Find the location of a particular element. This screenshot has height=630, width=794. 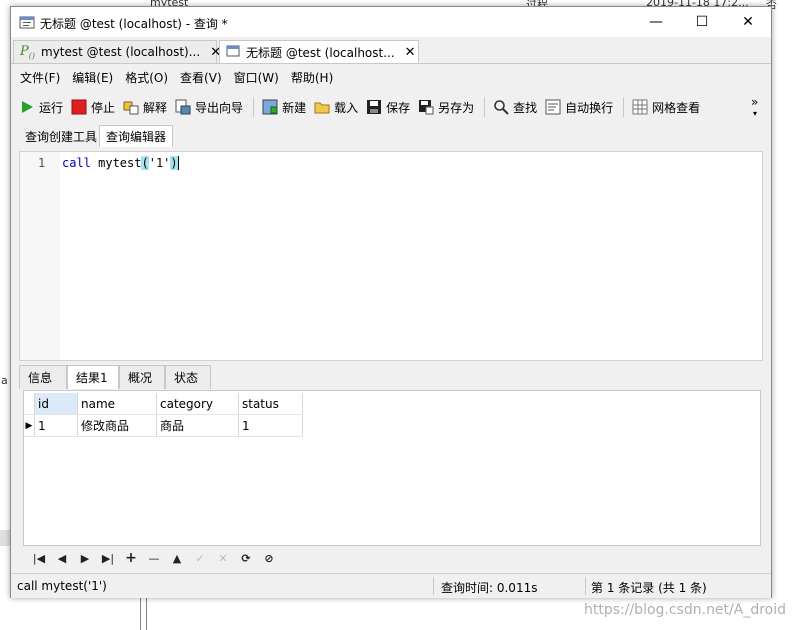

tab-info: 信息 is located at coordinates (43, 377).